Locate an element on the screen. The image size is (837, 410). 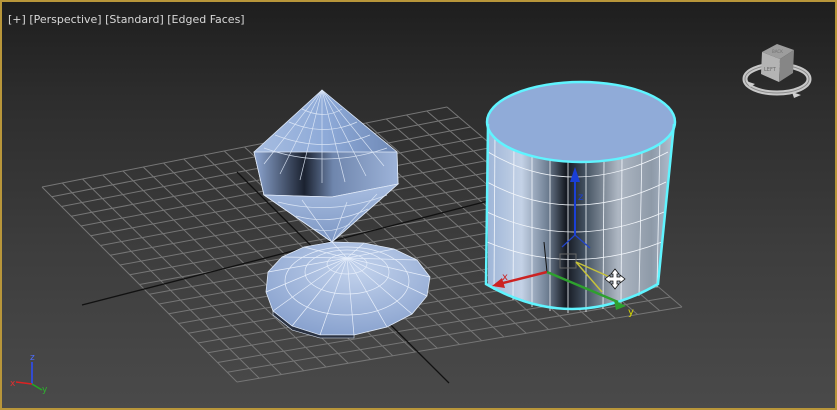
axis-y-label: y is located at coordinates (45, 390).